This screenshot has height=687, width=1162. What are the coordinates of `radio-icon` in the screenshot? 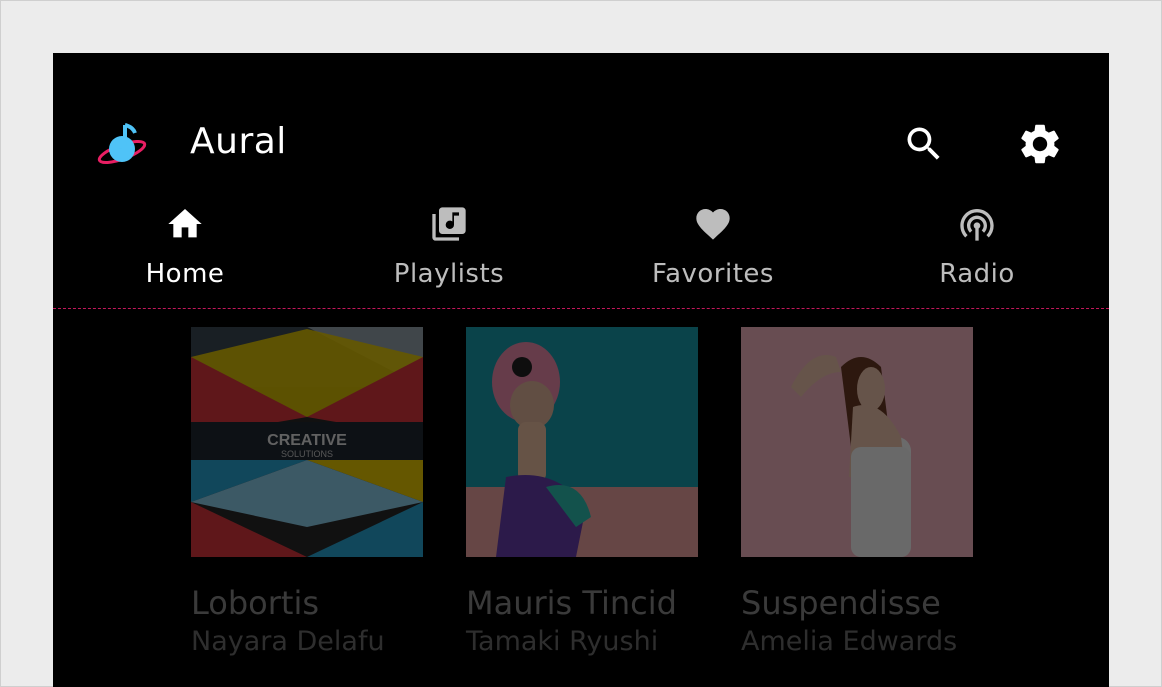 It's located at (977, 225).